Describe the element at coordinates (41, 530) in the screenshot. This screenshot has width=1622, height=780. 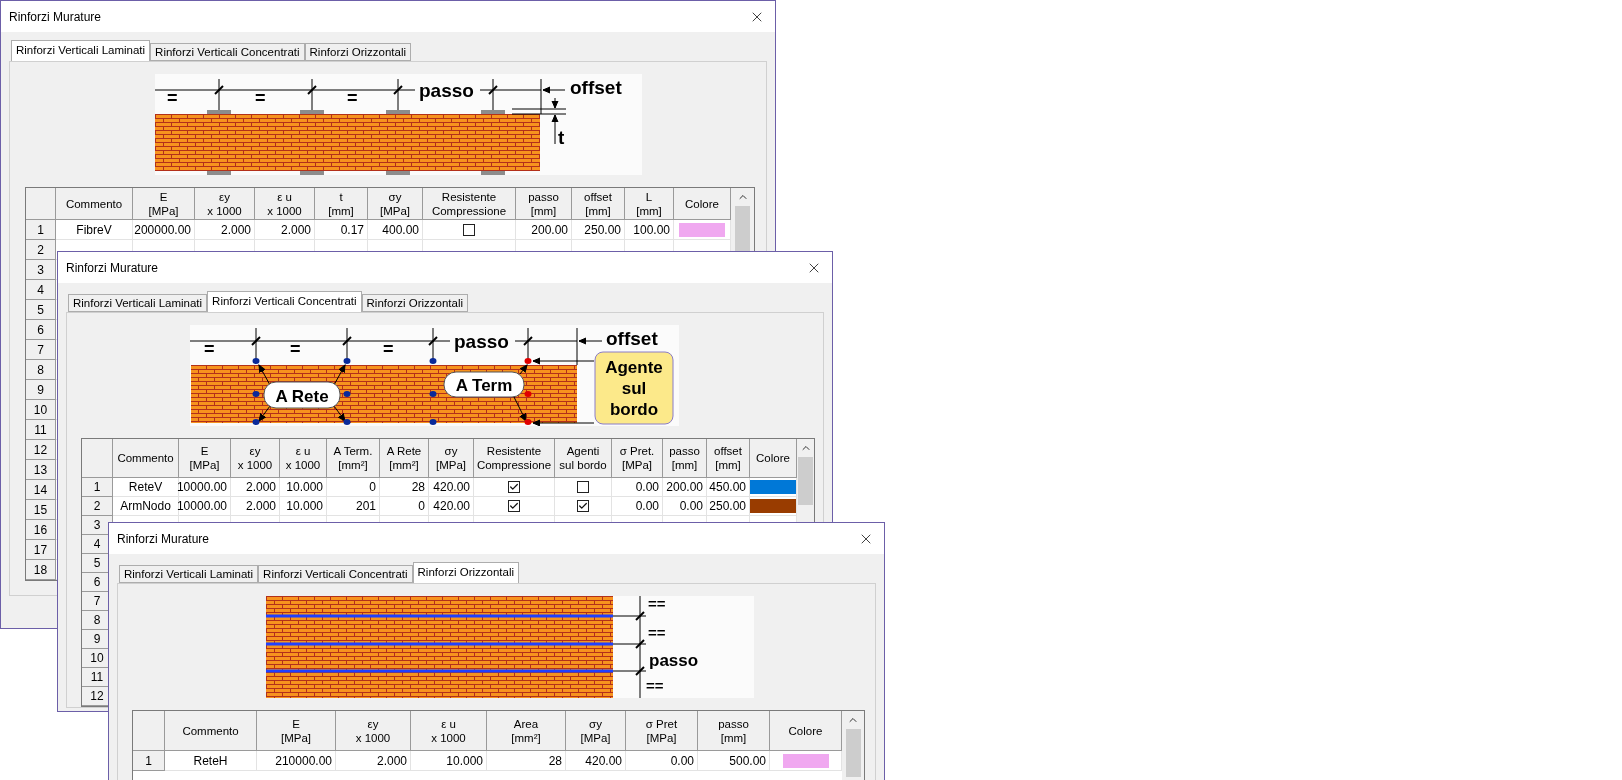
I see `row-number: 16` at that location.